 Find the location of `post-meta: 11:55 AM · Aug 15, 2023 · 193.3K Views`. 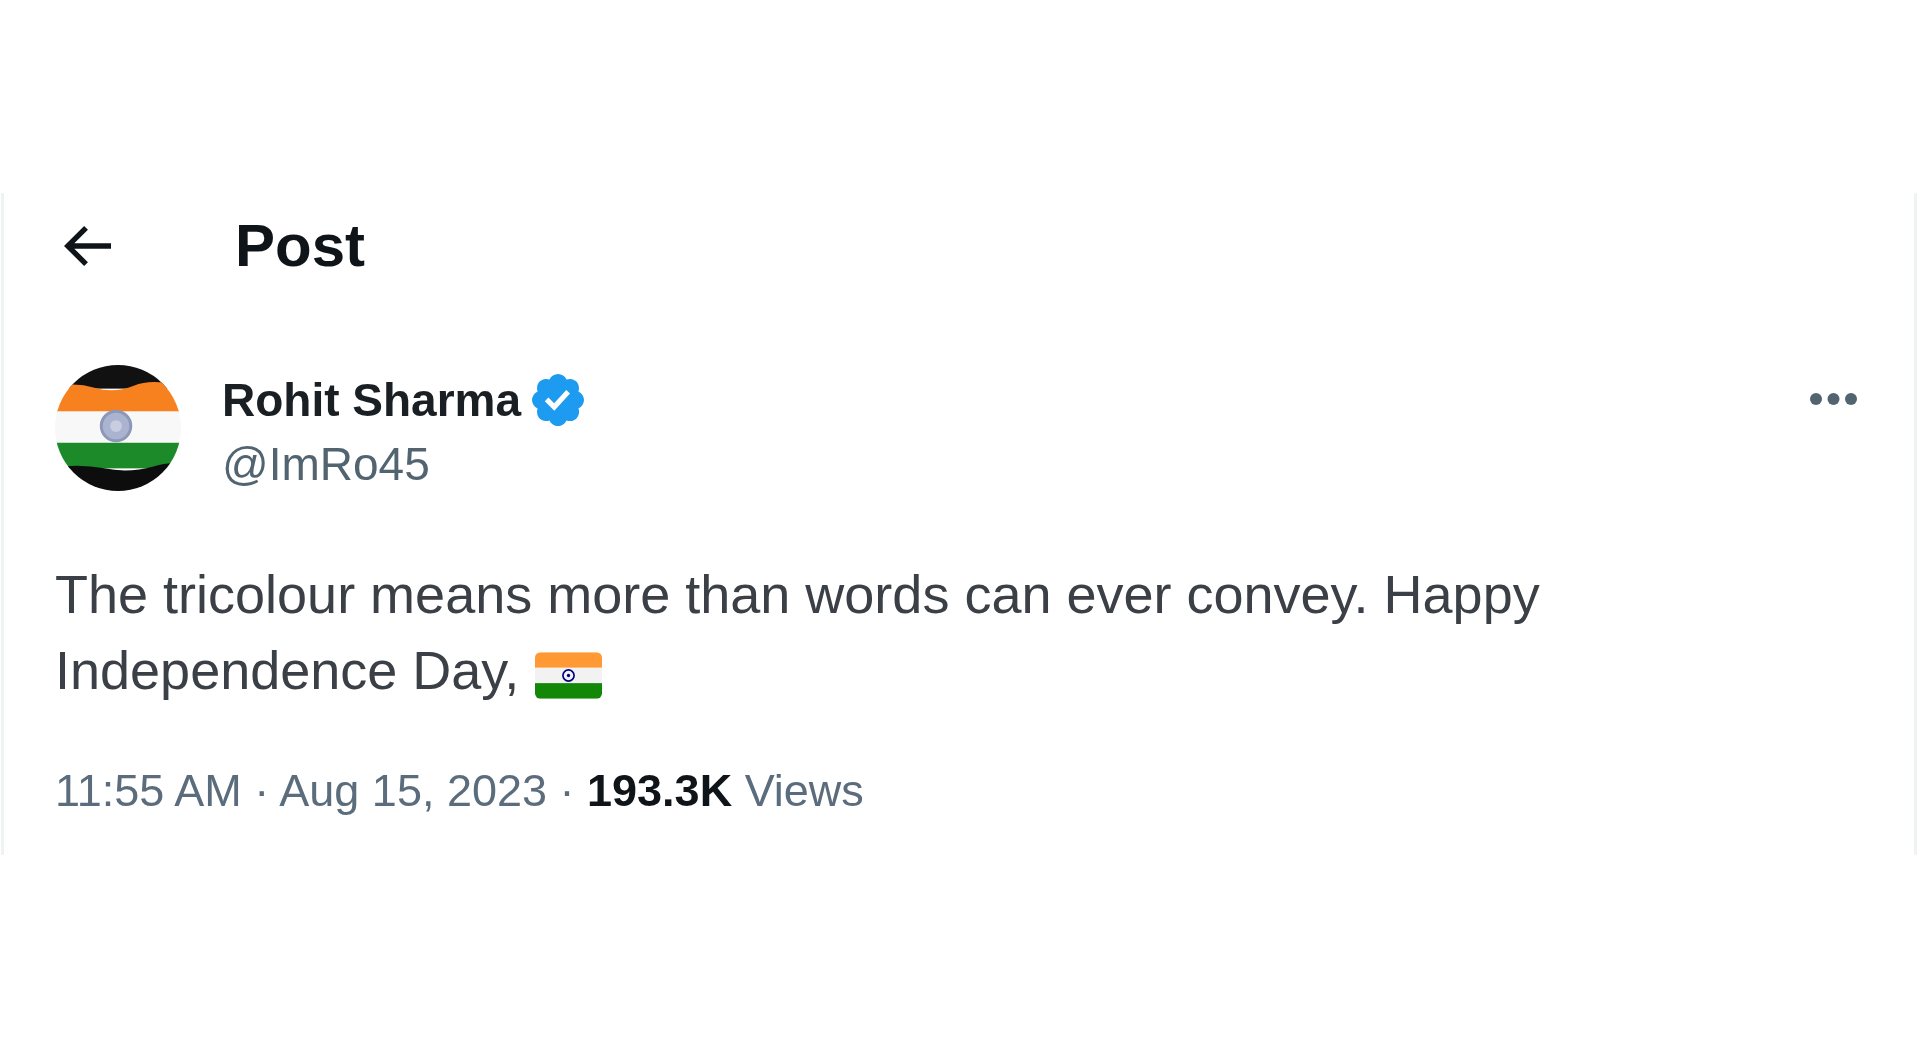

post-meta: 11:55 AM · Aug 15, 2023 · 193.3K Views is located at coordinates (459, 791).